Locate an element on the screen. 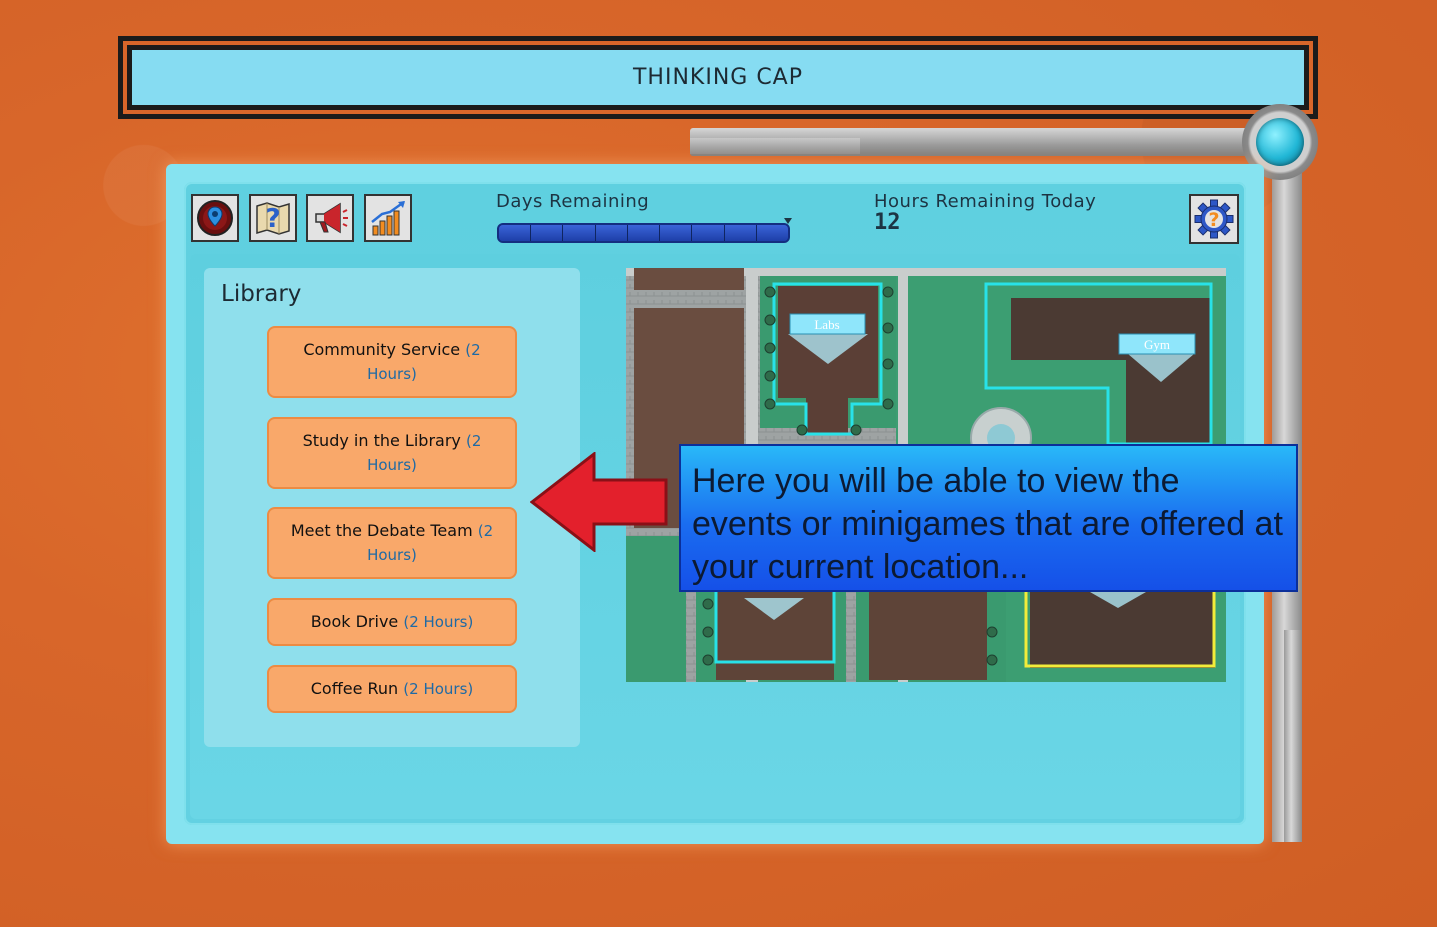  event-button-book-drive: Book Drive (2 Hours) is located at coordinates (392, 622).